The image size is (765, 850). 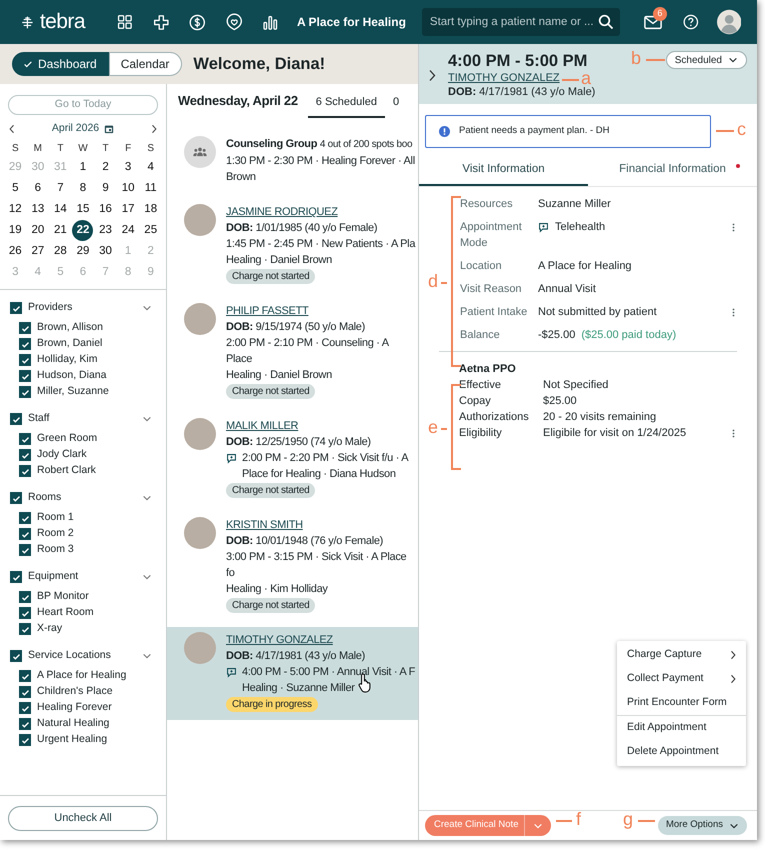 What do you see at coordinates (481, 433) in the screenshot?
I see `field-label: Eligibility` at bounding box center [481, 433].